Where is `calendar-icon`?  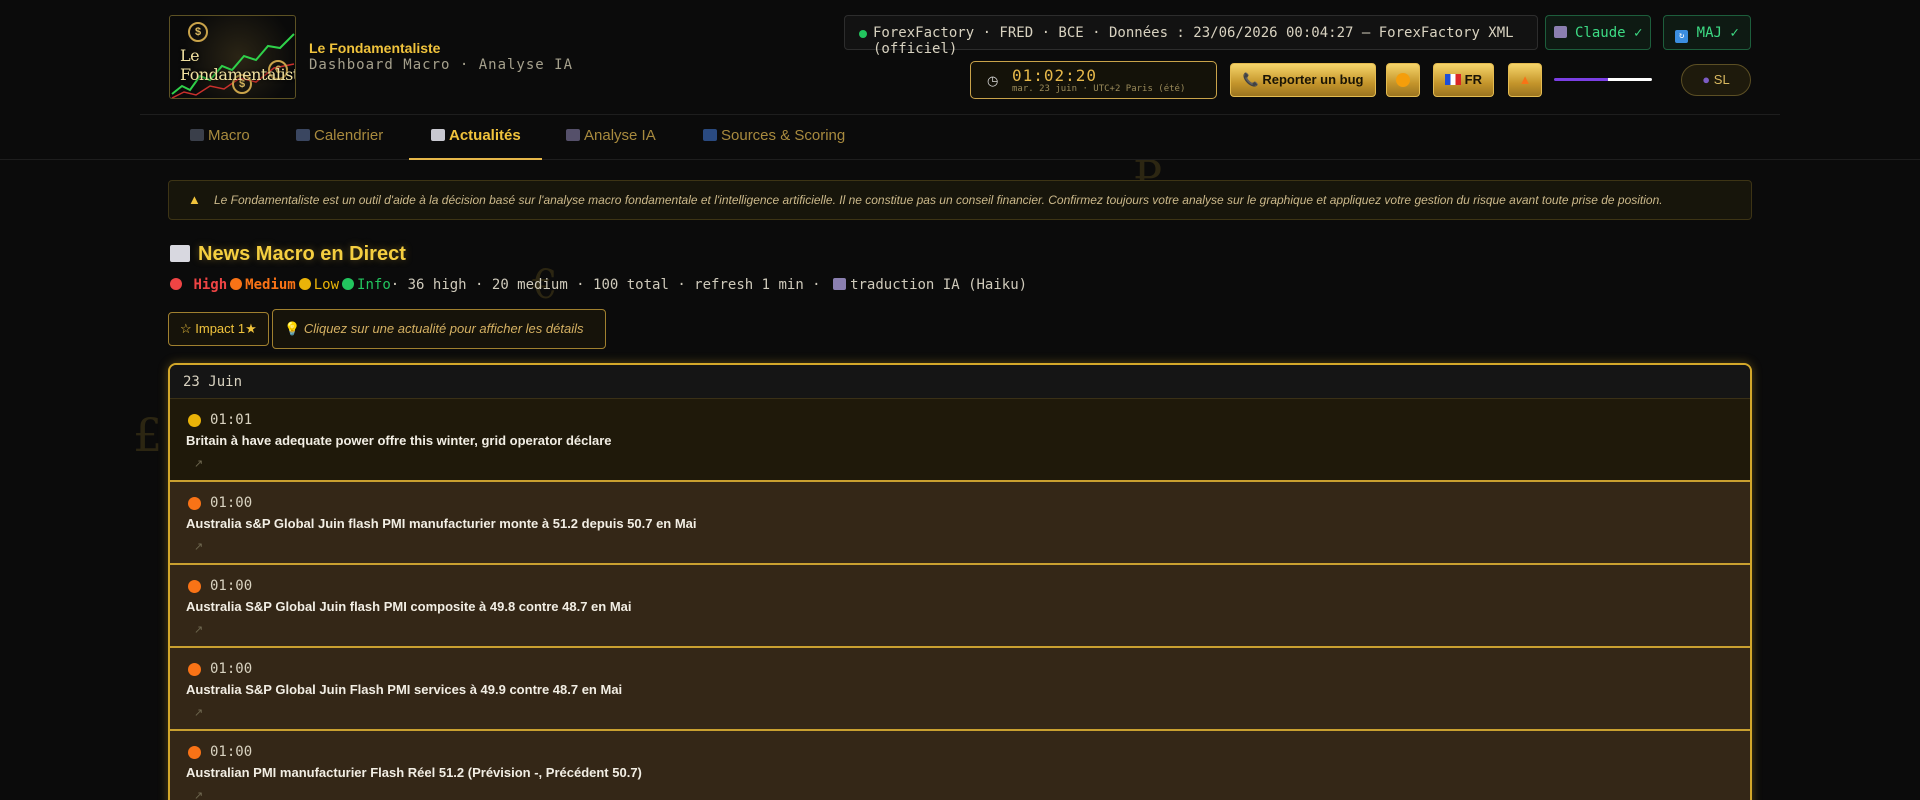
calendar-icon is located at coordinates (303, 135).